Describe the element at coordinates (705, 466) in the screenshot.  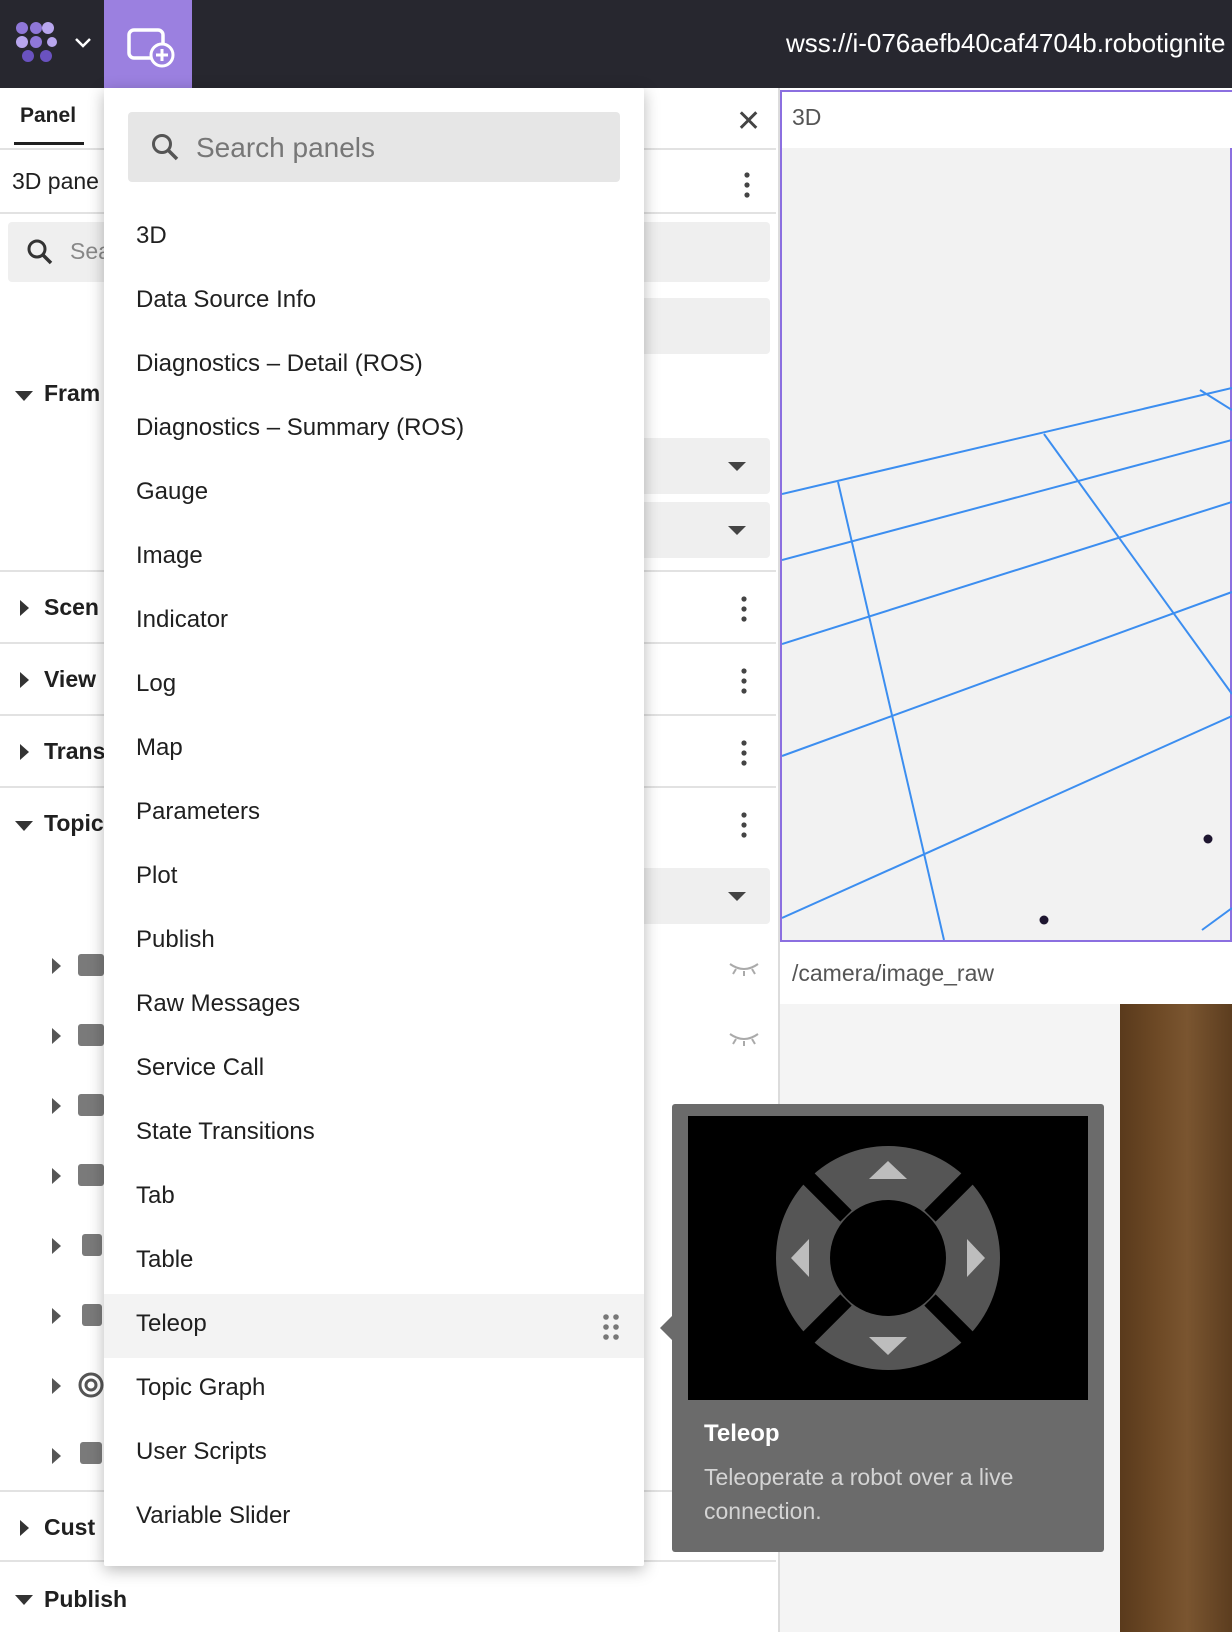
I see `frame-select` at that location.